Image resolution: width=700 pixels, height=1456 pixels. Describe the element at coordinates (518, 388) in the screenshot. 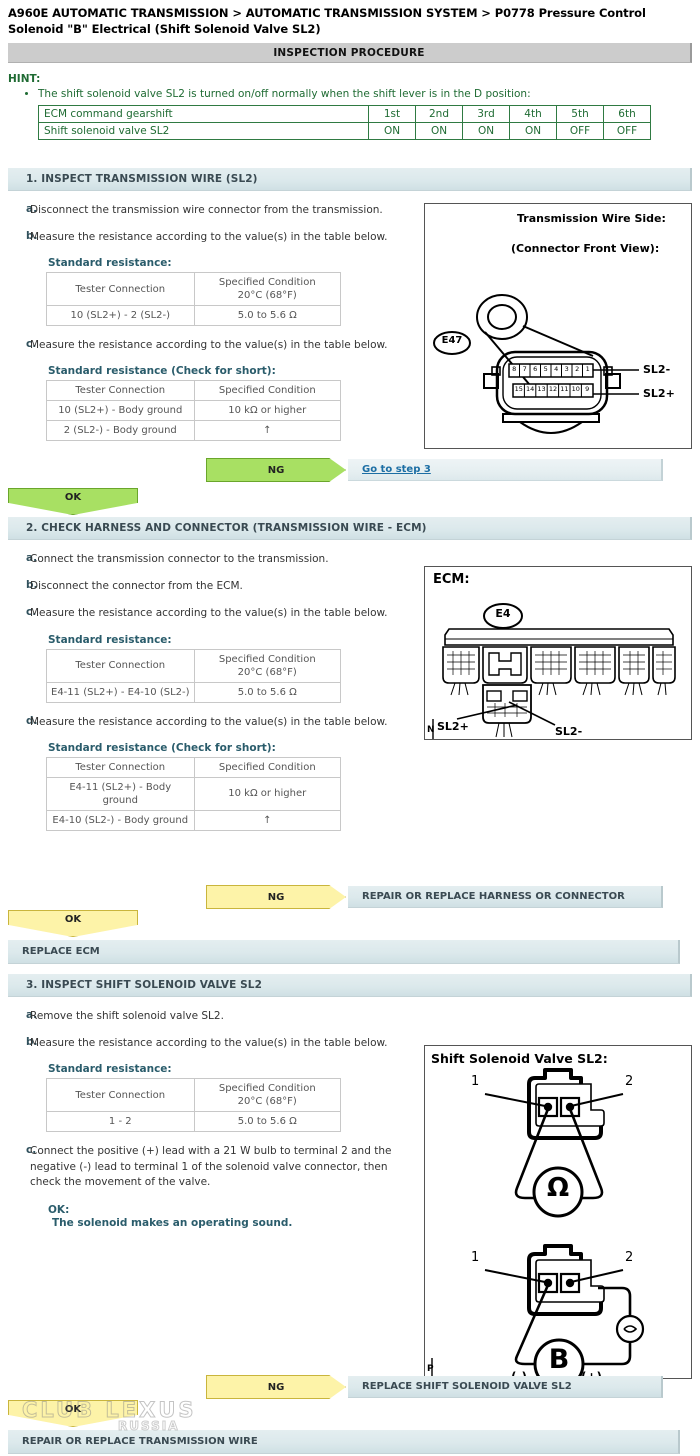

I see `pin-number: 15` at that location.